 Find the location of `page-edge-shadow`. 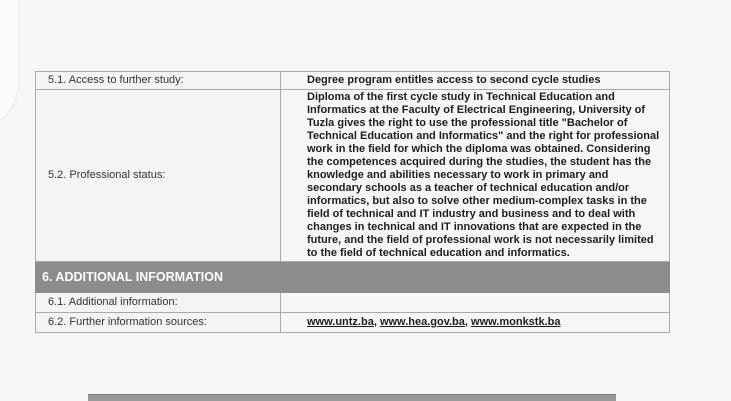

page-edge-shadow is located at coordinates (9, 65).